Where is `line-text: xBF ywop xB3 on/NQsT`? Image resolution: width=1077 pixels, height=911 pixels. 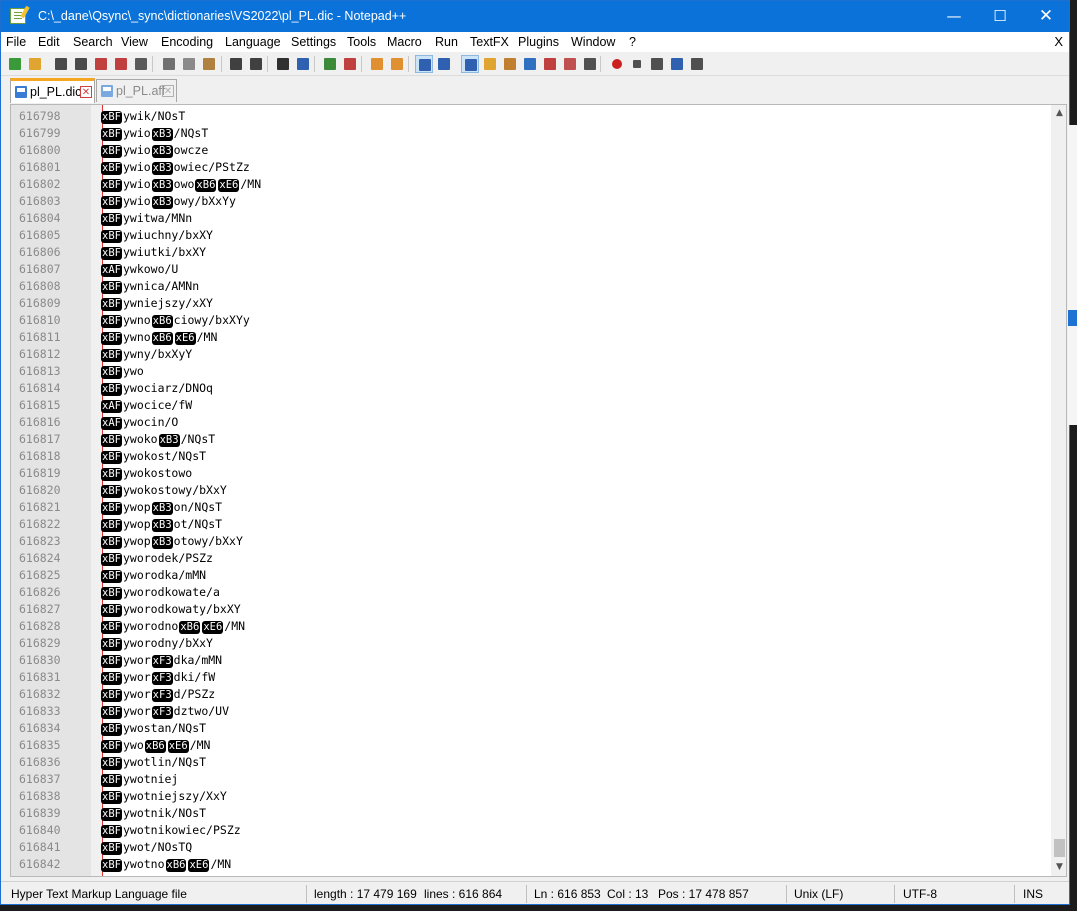 line-text: xBF ywop xB3 on/NQsT is located at coordinates (161, 507).